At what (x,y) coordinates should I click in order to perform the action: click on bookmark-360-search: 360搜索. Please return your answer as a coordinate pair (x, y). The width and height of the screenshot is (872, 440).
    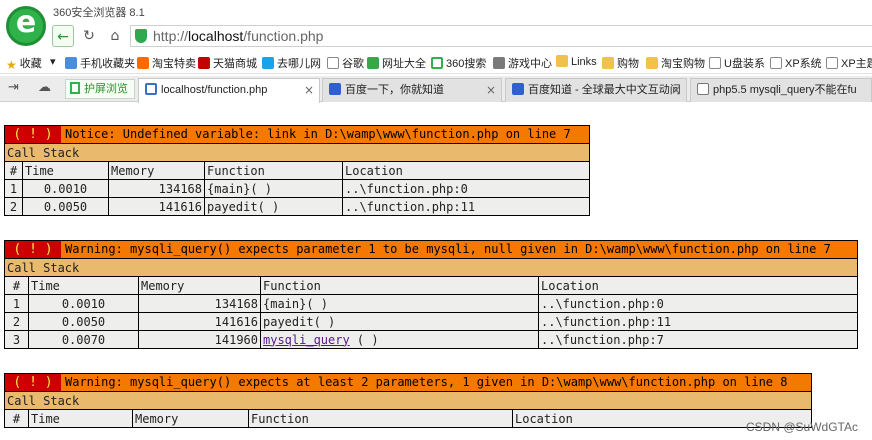
    Looking at the image, I should click on (458, 63).